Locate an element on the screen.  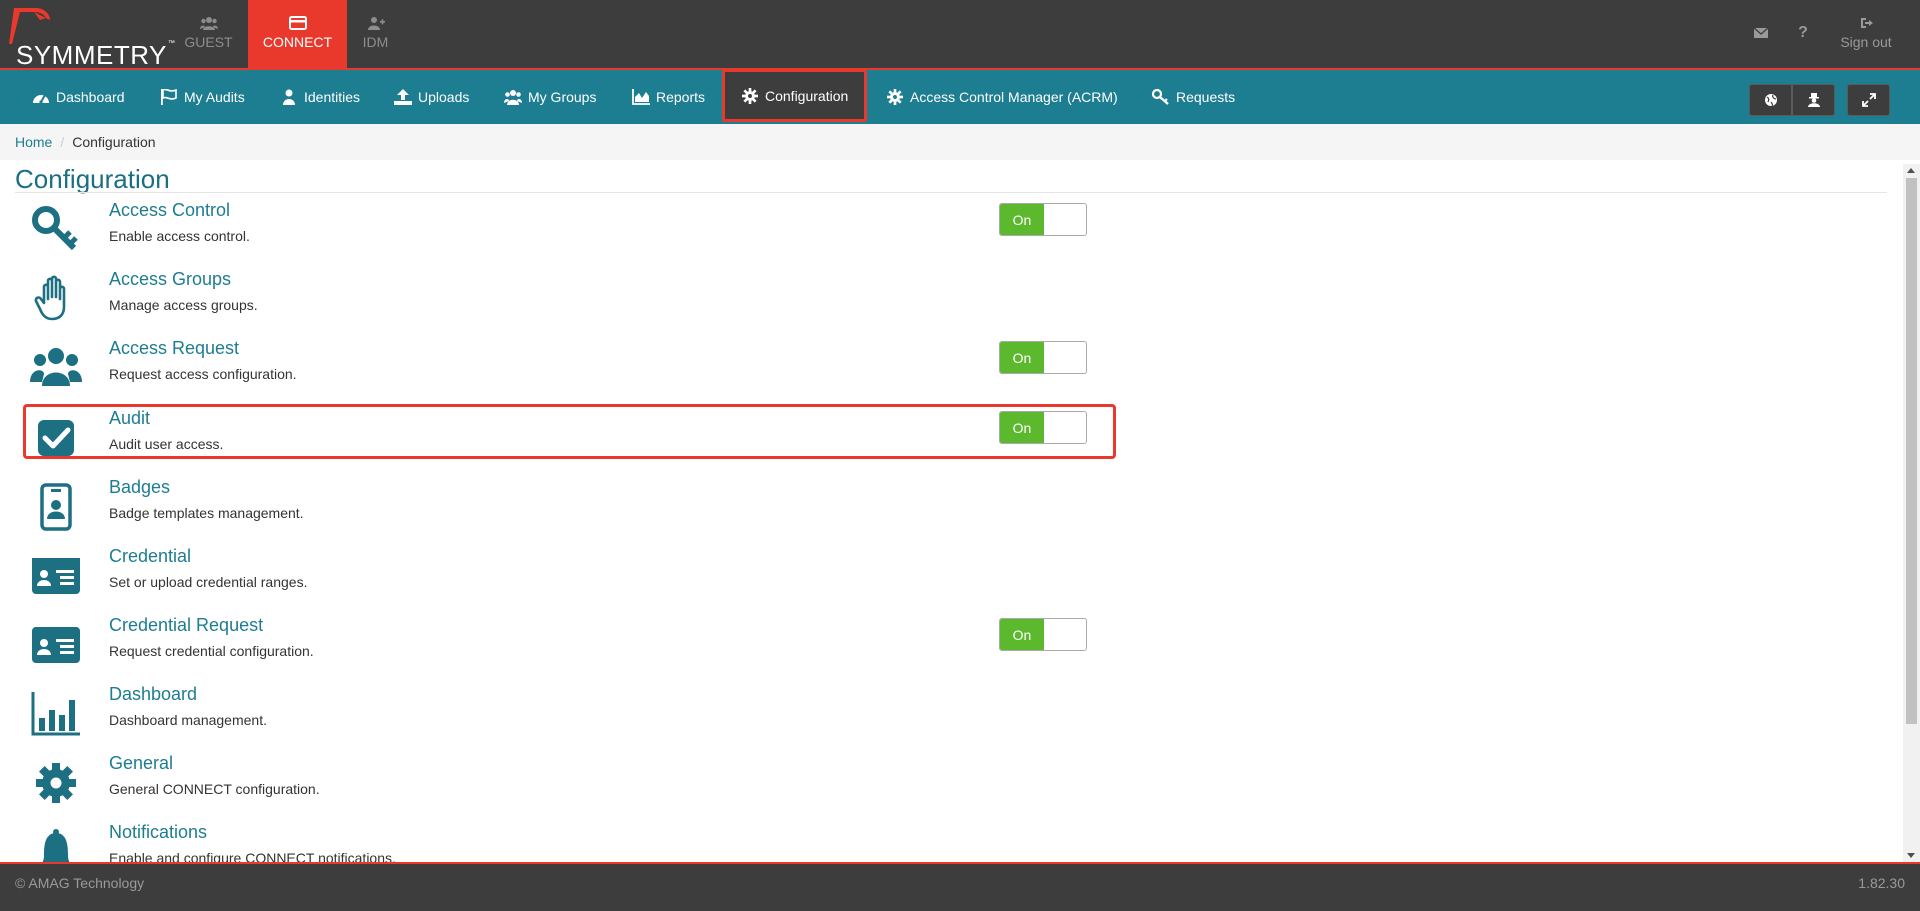
nav-item-acrm: Access Control Manager (ACRM) is located at coordinates (1002, 97).